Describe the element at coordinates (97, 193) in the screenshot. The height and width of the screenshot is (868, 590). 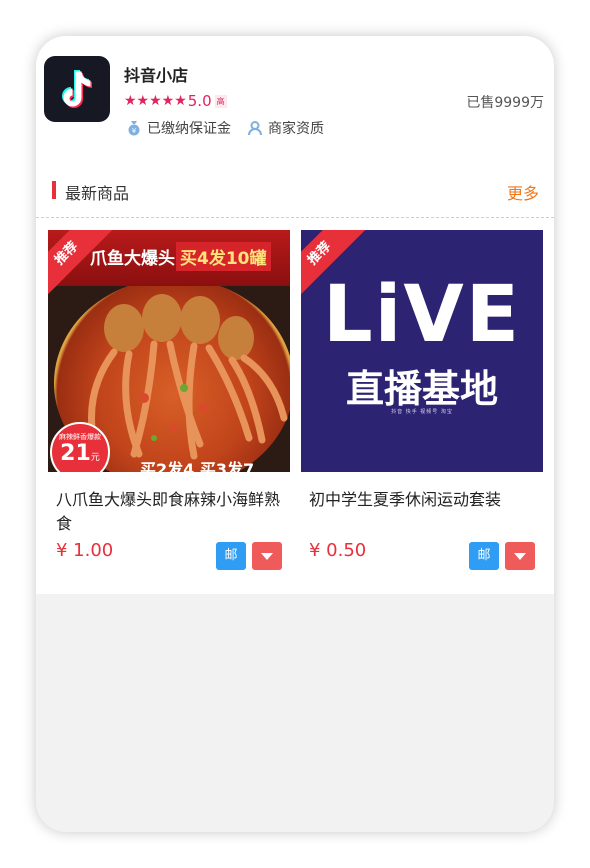
I see `section-title: 最新商品` at that location.